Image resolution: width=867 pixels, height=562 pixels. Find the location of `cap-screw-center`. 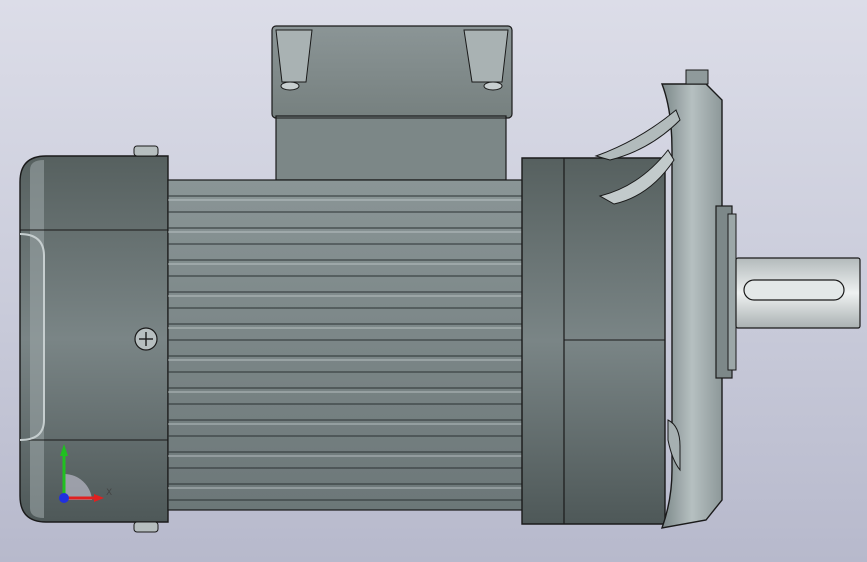

cap-screw-center is located at coordinates (146, 339).